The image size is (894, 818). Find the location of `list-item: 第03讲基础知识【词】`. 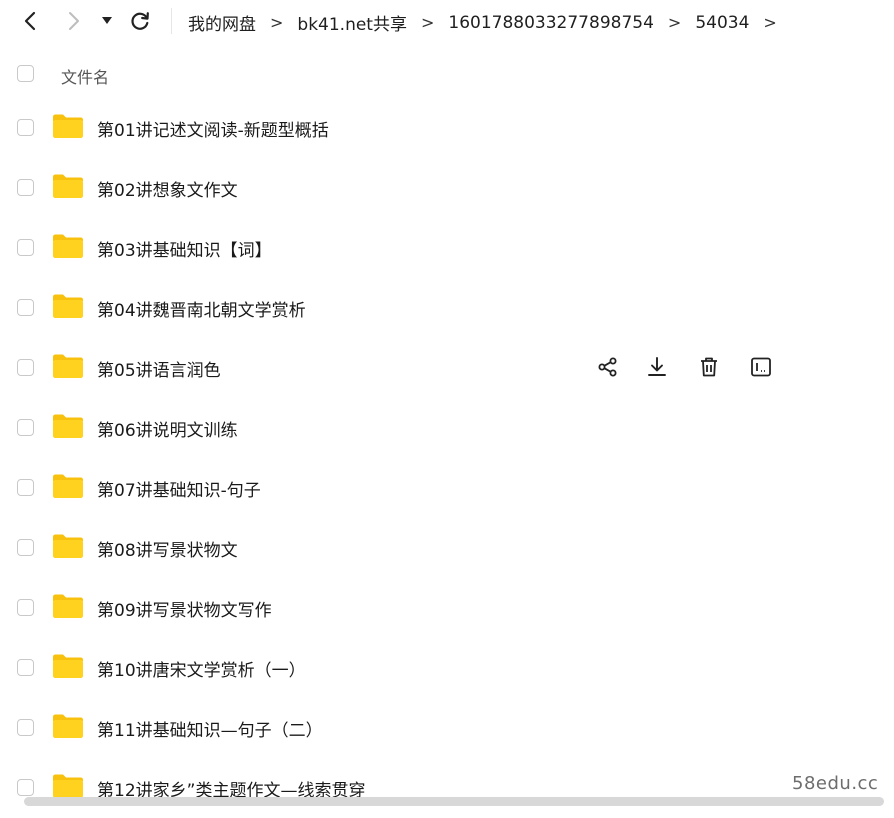

list-item: 第03讲基础知识【词】 is located at coordinates (447, 248).